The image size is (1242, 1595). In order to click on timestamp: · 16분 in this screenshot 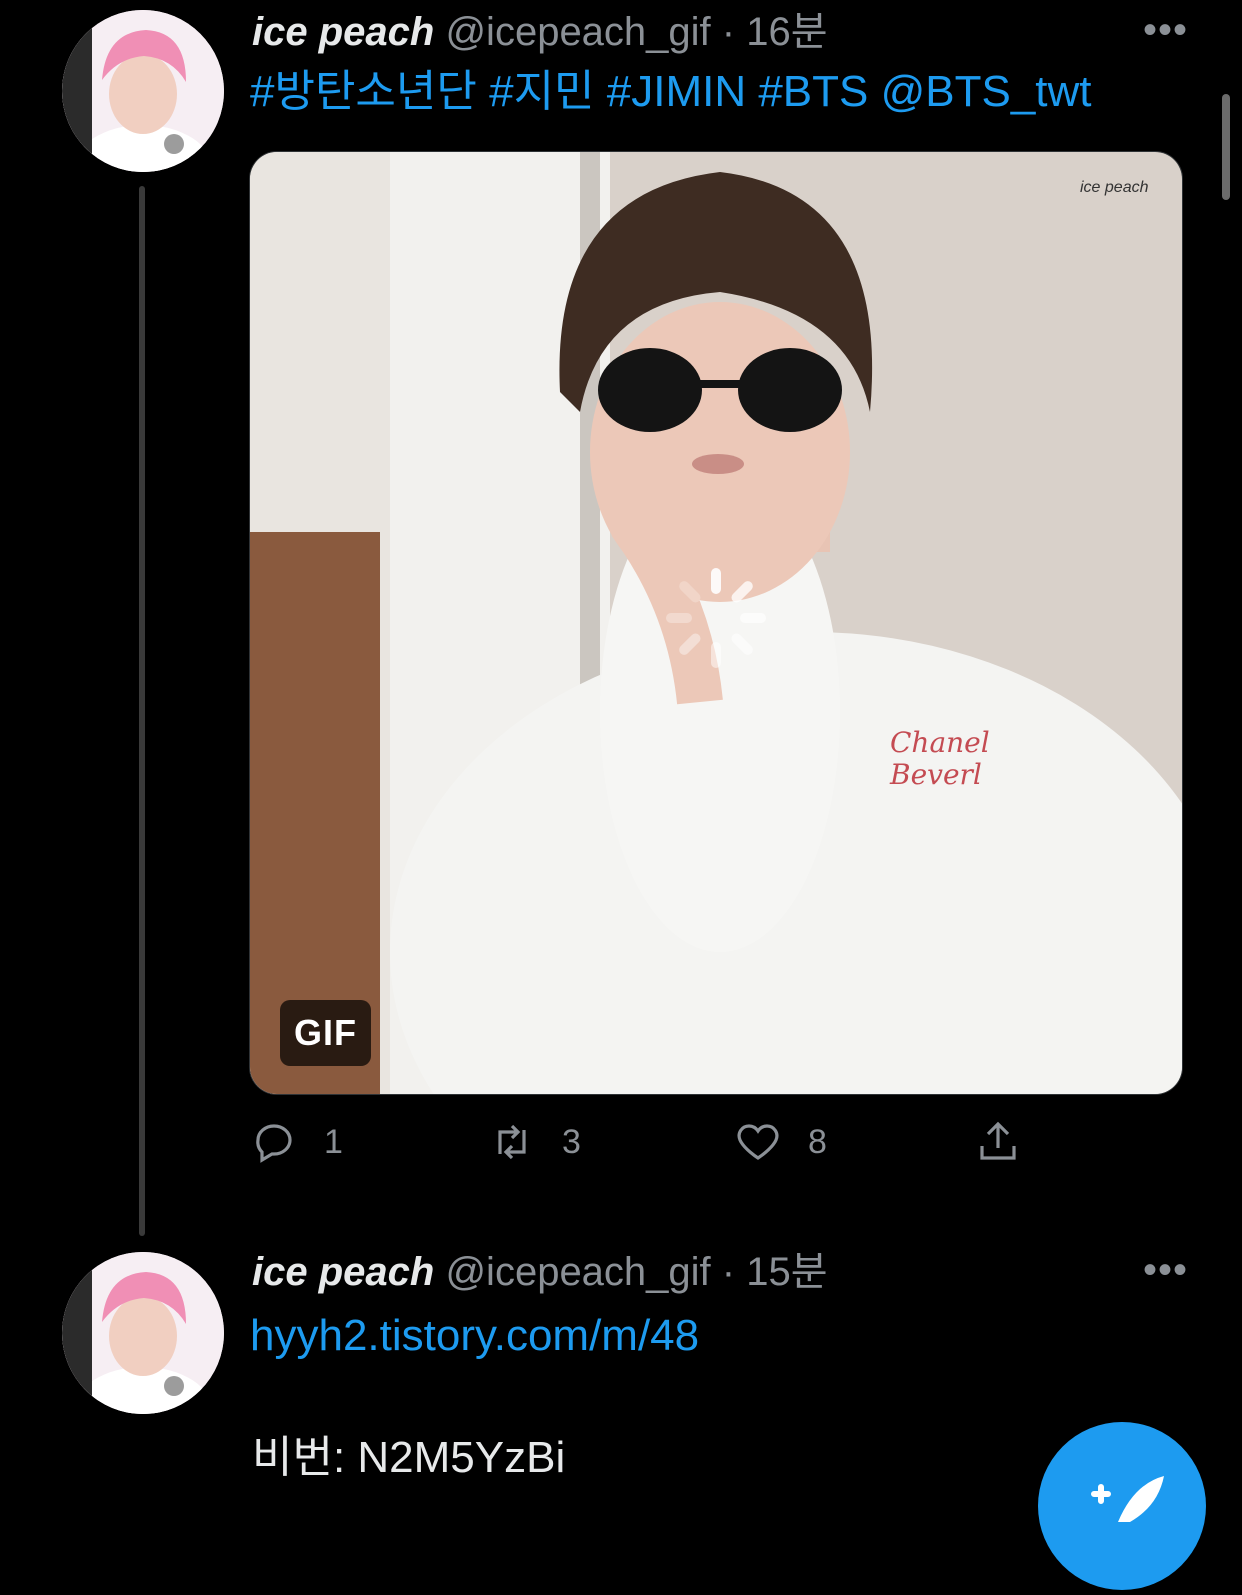, I will do `click(775, 32)`.